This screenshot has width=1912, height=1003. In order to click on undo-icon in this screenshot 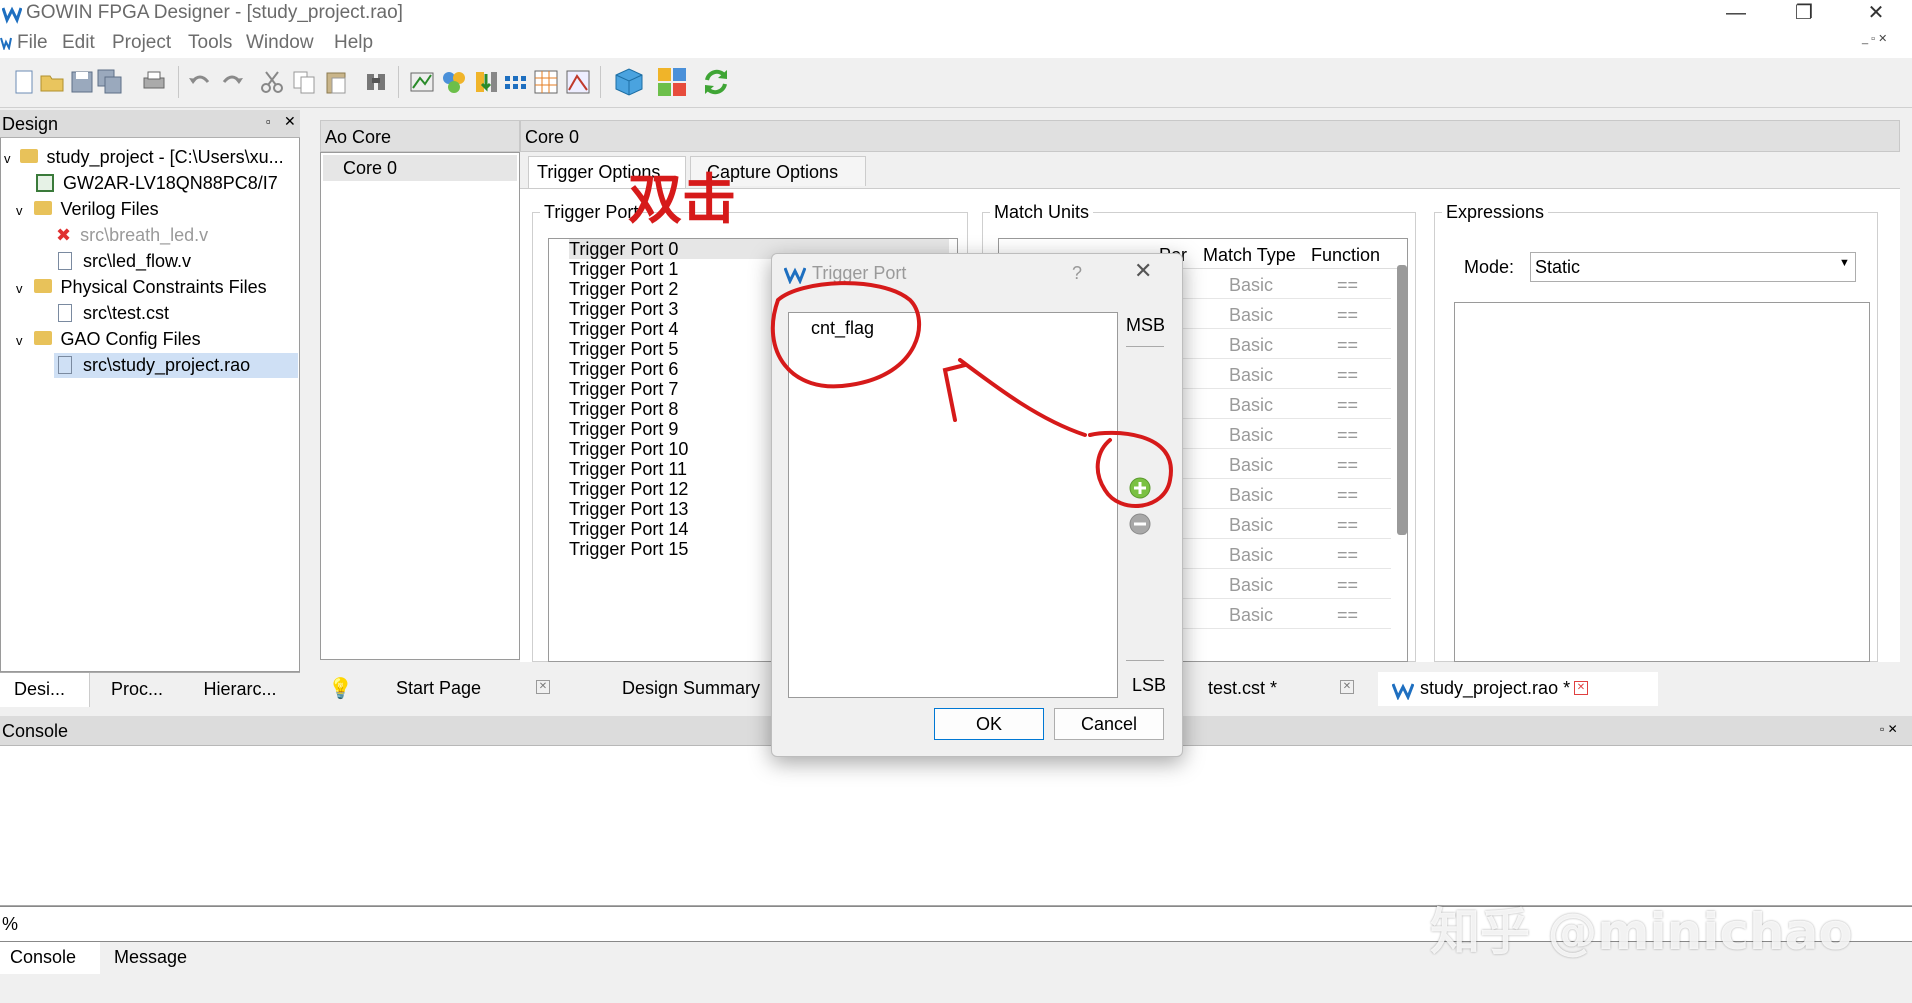, I will do `click(200, 82)`.